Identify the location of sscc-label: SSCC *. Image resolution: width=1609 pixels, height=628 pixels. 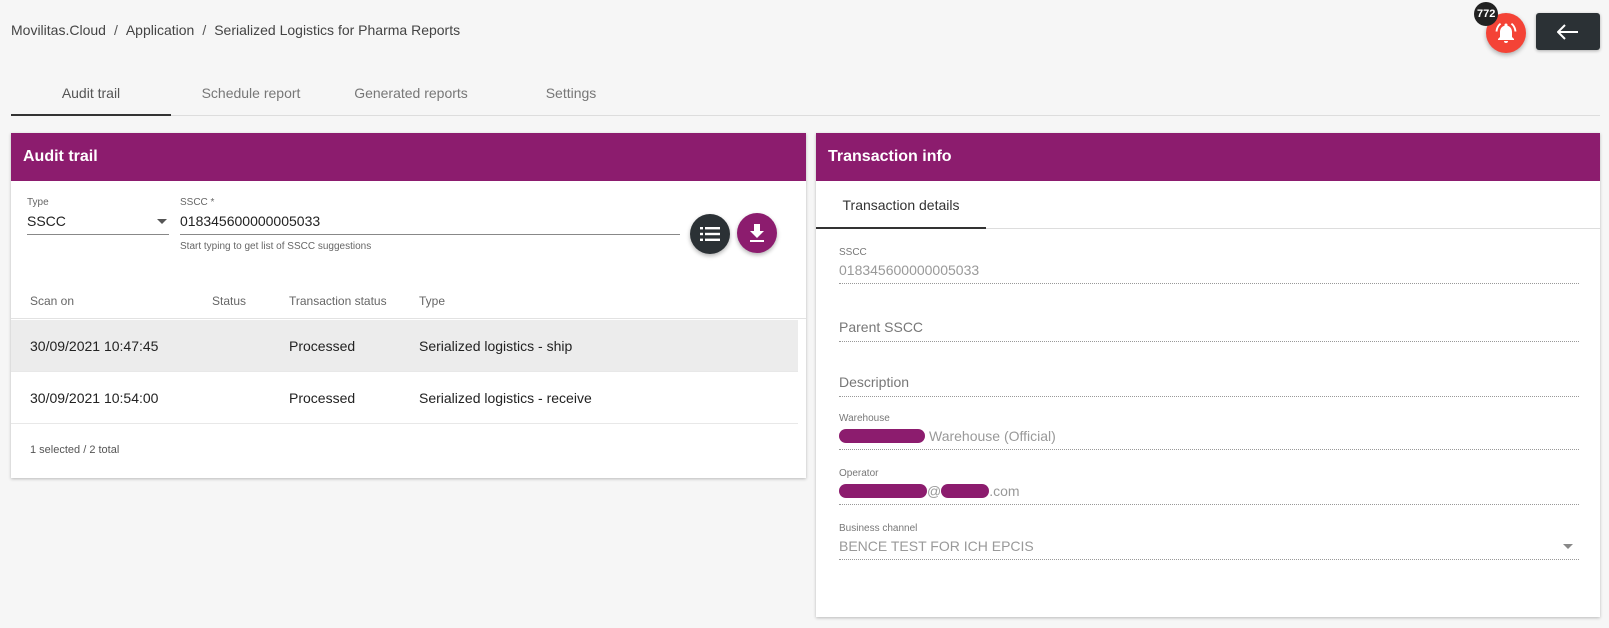
(197, 202).